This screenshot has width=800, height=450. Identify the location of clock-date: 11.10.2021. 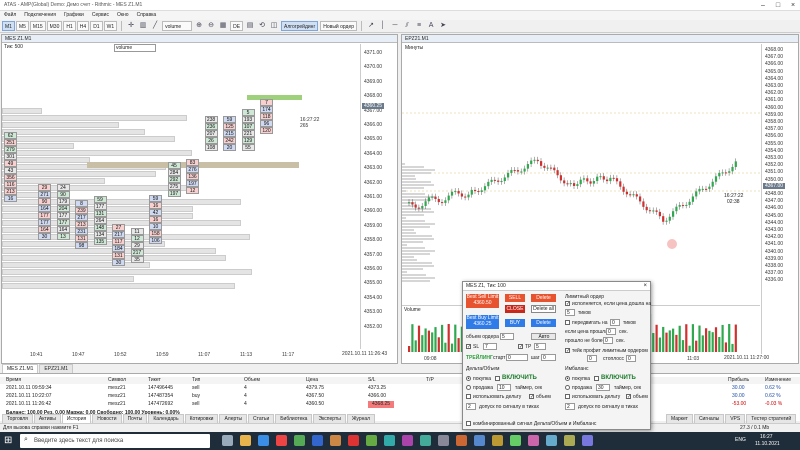
(767, 444).